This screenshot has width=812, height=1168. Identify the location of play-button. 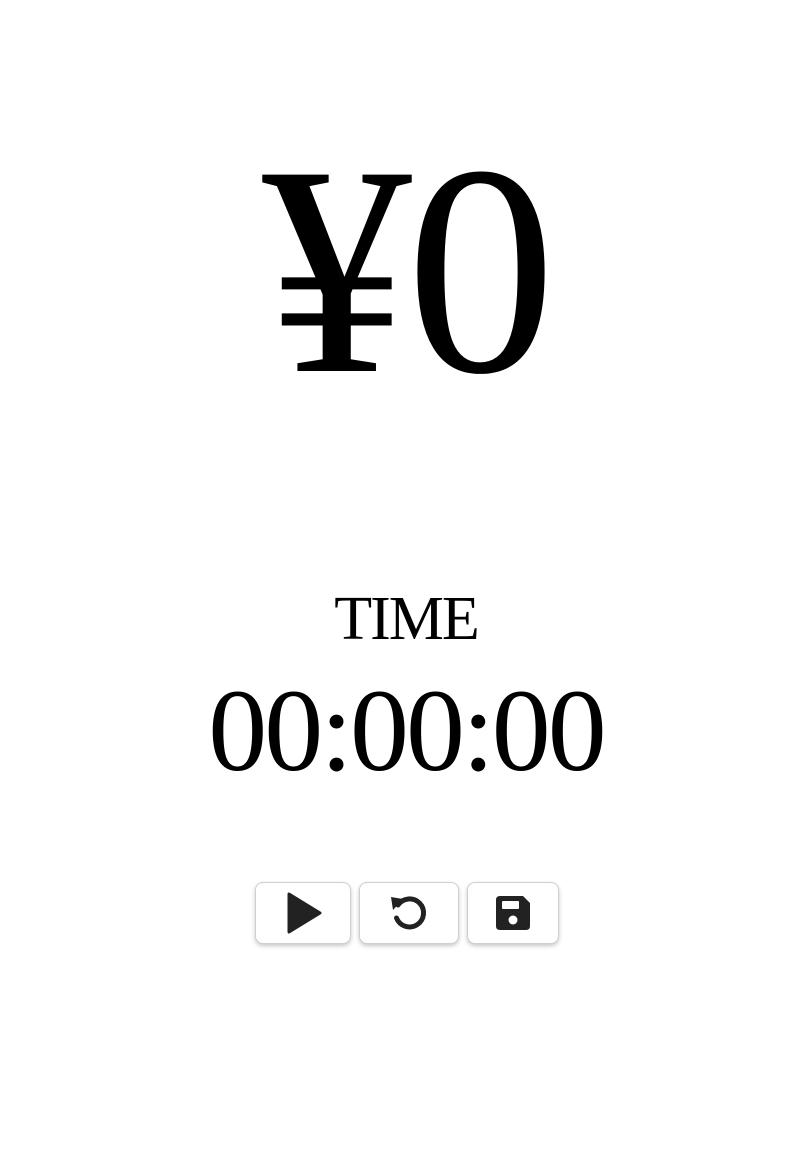
(303, 913).